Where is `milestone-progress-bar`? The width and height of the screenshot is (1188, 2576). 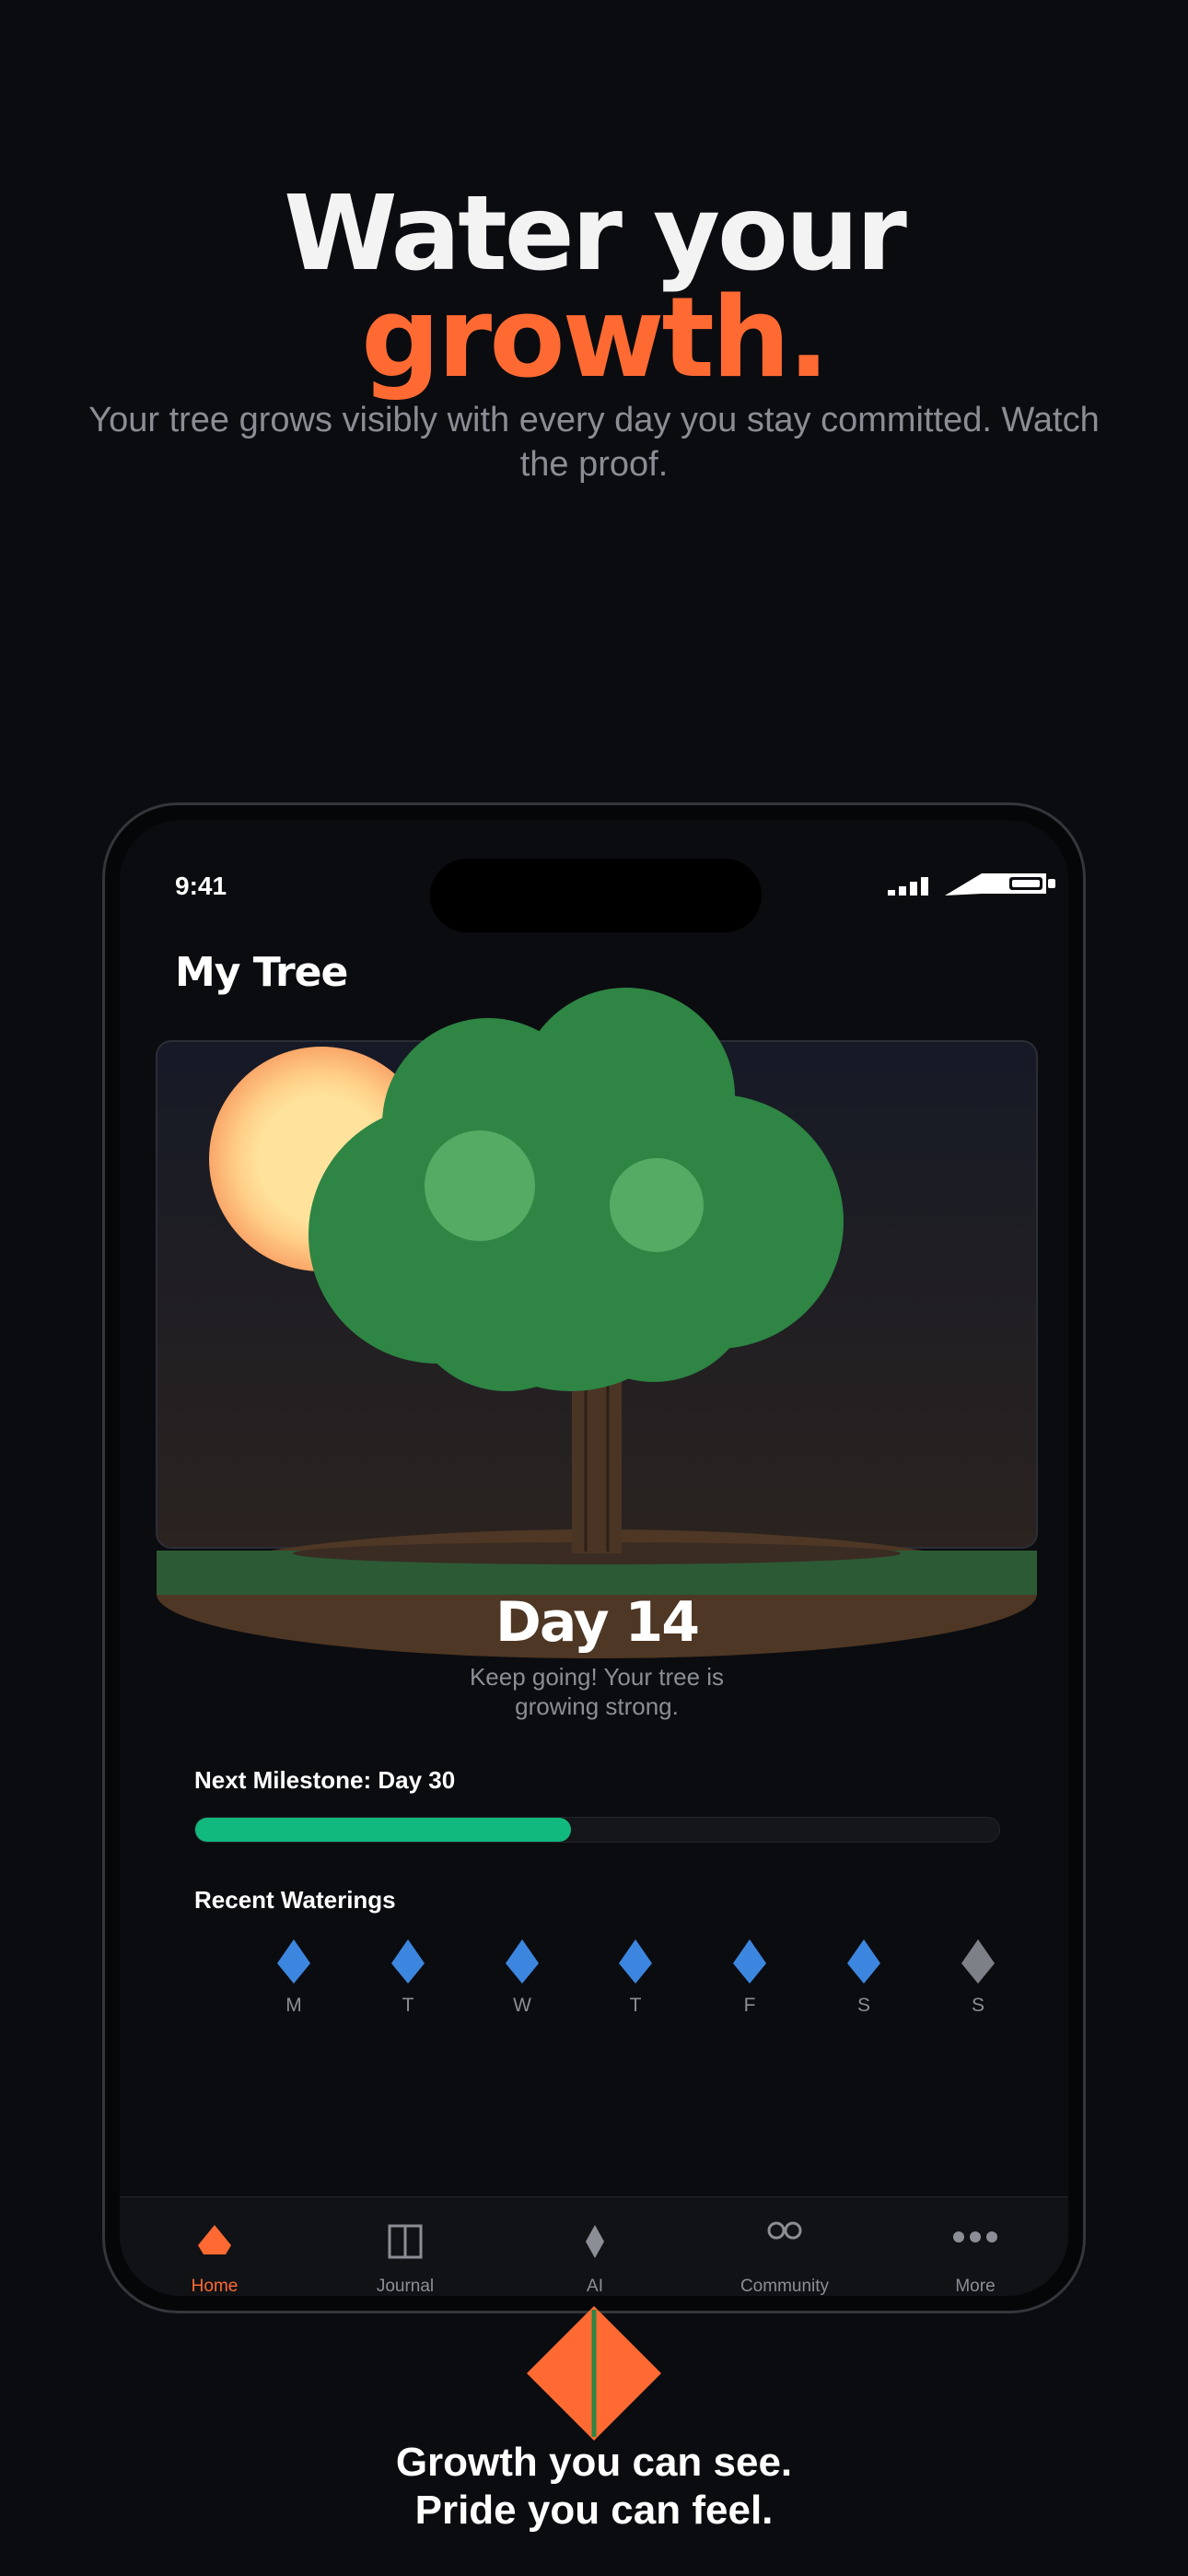 milestone-progress-bar is located at coordinates (597, 1830).